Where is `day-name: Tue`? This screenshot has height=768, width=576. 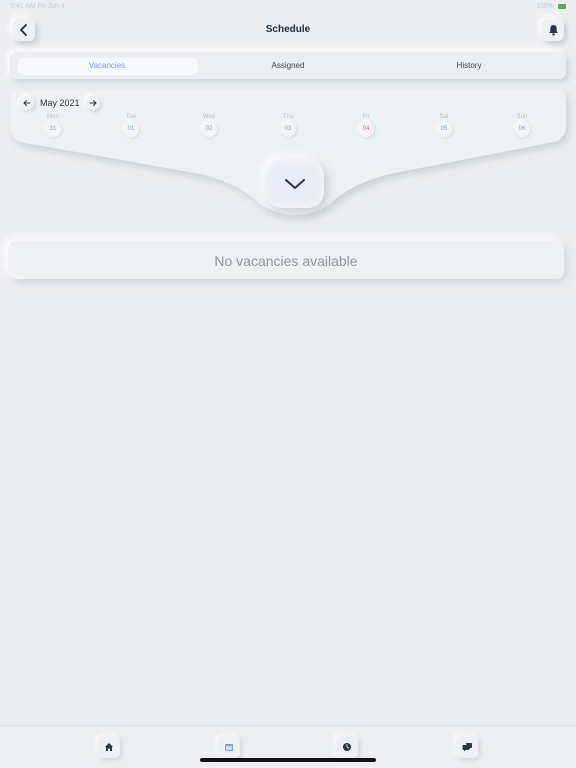
day-name: Tue is located at coordinates (131, 117).